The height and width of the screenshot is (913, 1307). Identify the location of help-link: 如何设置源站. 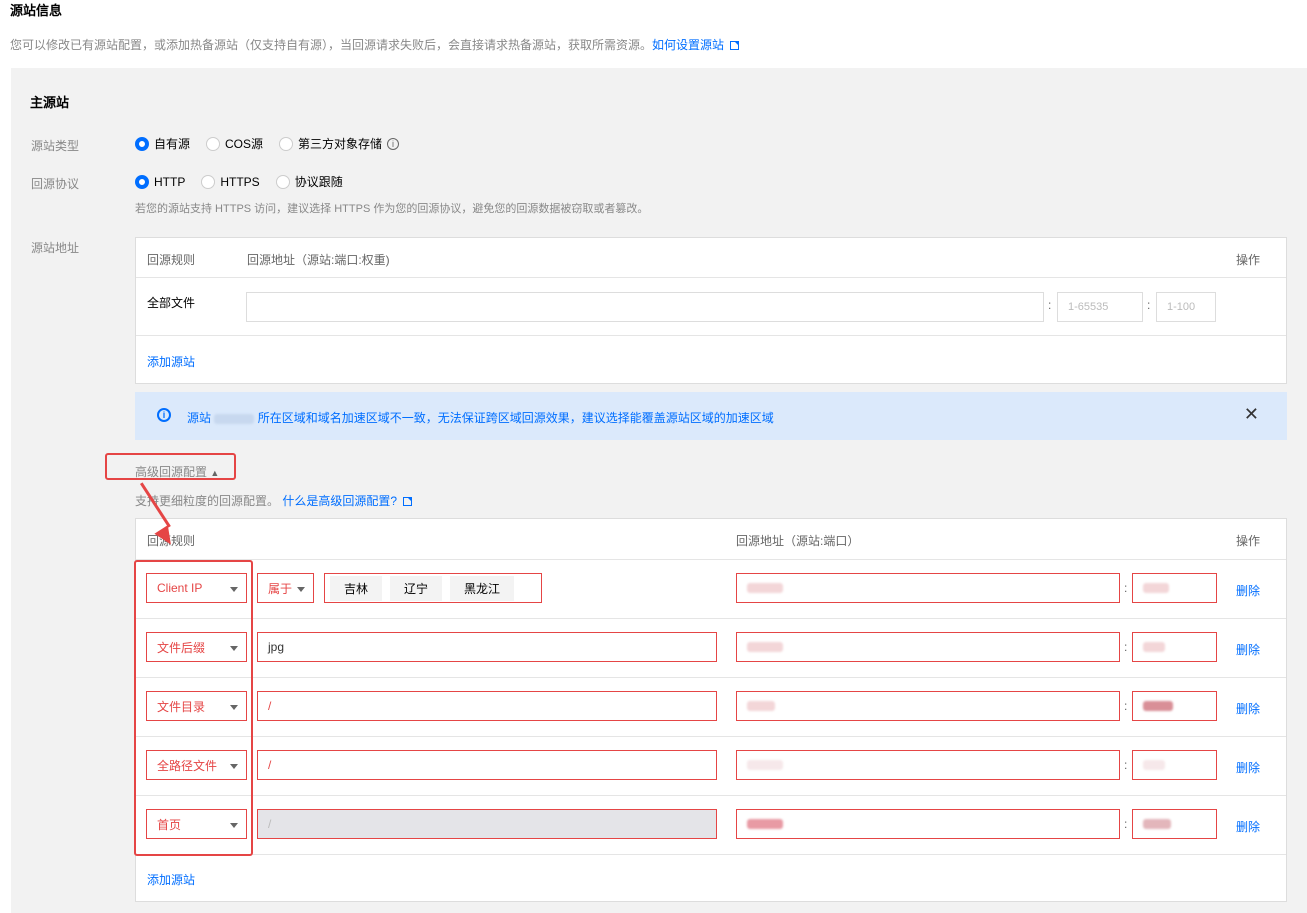
(688, 45).